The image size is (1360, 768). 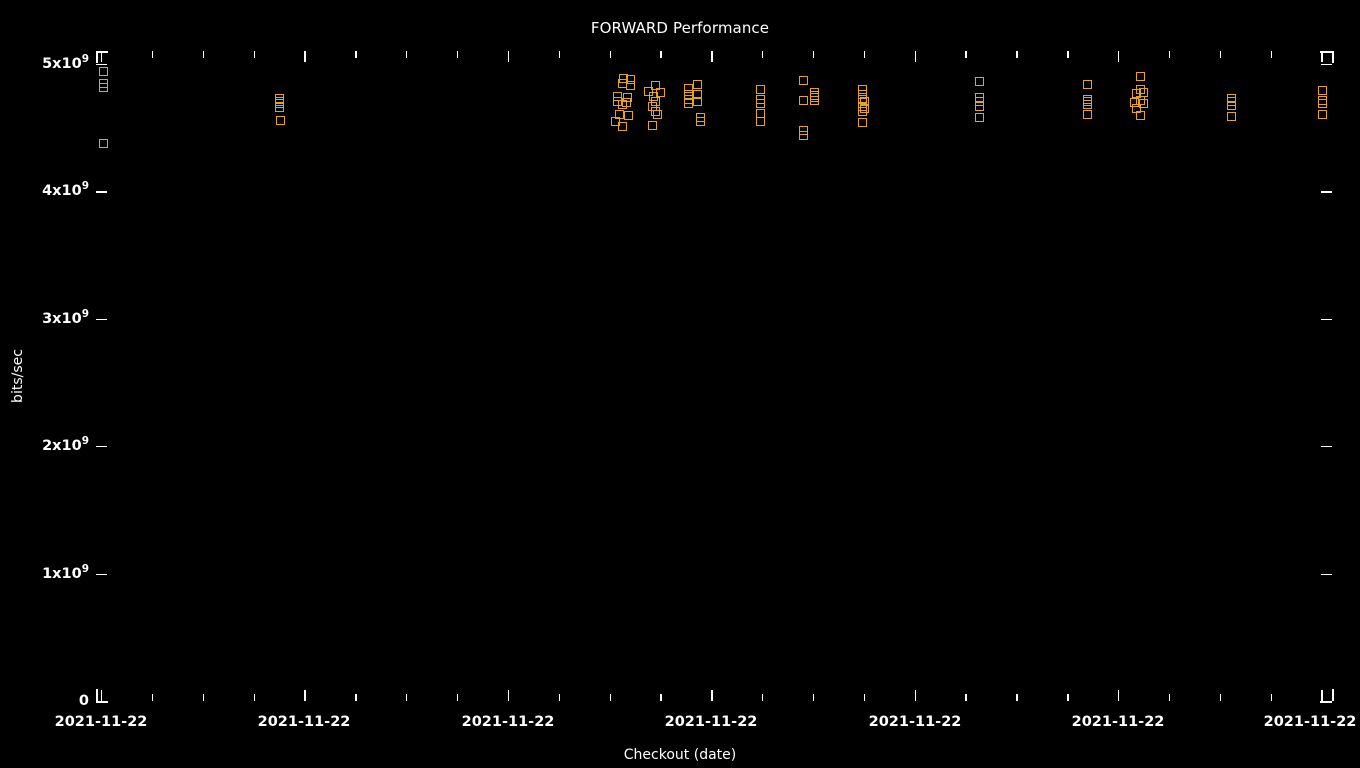 What do you see at coordinates (65, 189) in the screenshot?
I see `y-axis-tick-label: 4x109` at bounding box center [65, 189].